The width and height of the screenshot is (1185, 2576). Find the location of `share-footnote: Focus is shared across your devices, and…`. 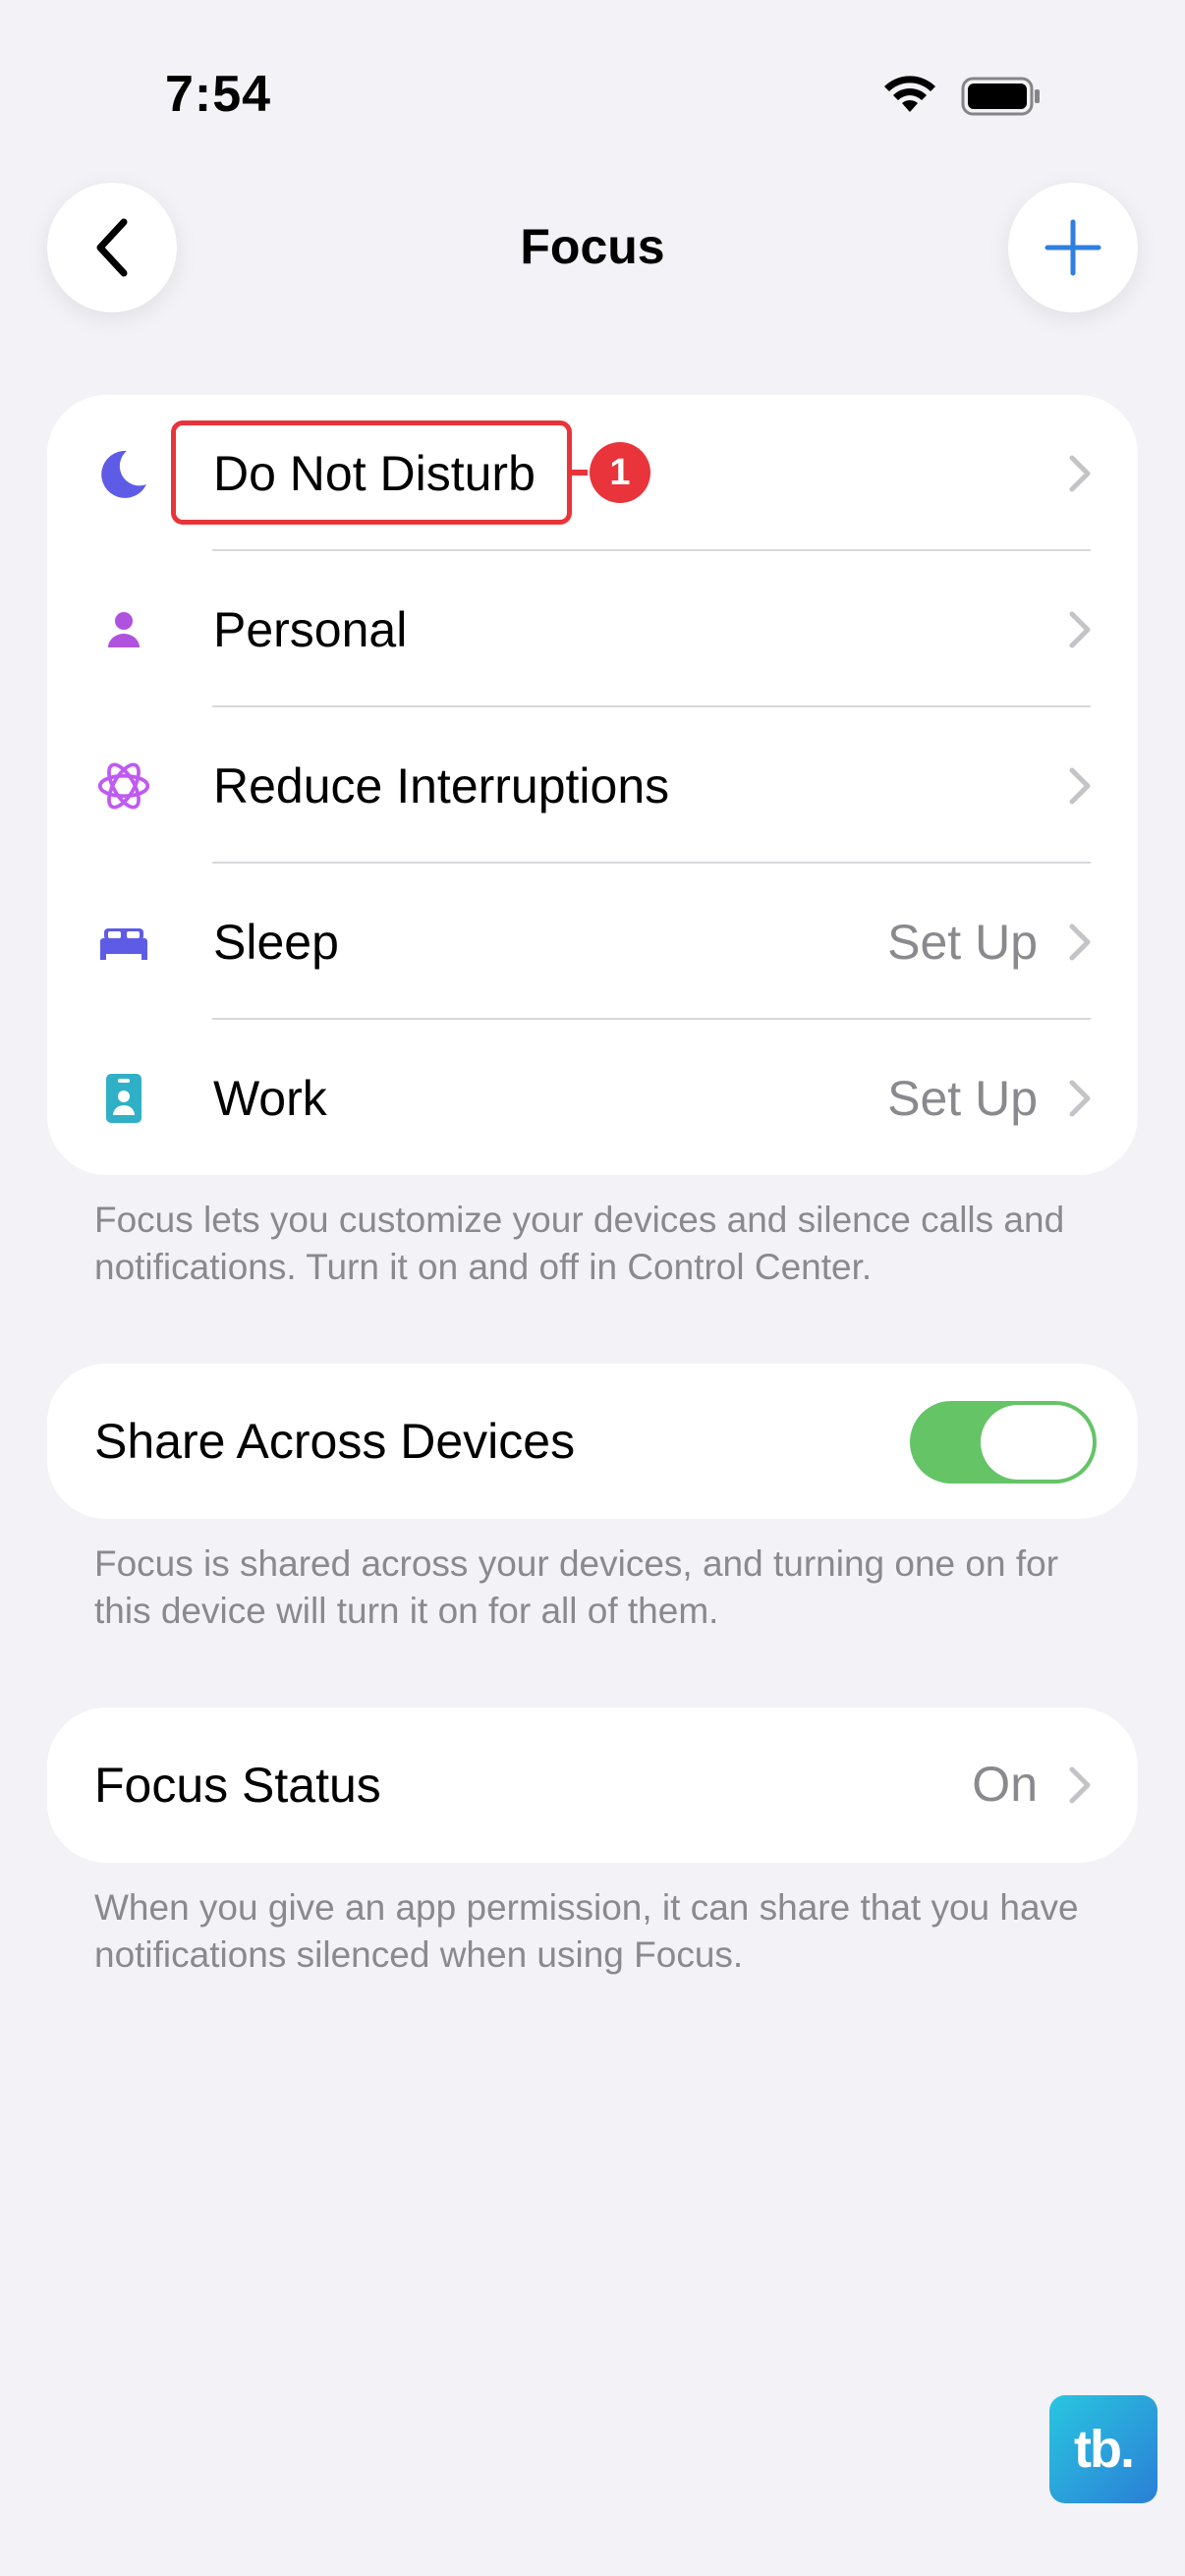

share-footnote: Focus is shared across your devices, and… is located at coordinates (577, 1587).